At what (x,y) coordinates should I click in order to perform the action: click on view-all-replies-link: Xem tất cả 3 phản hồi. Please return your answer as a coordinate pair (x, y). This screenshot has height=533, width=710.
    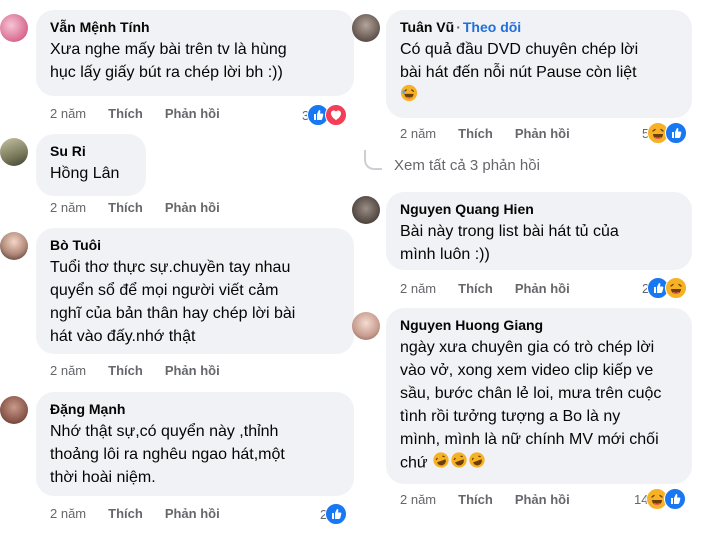
    Looking at the image, I should click on (467, 165).